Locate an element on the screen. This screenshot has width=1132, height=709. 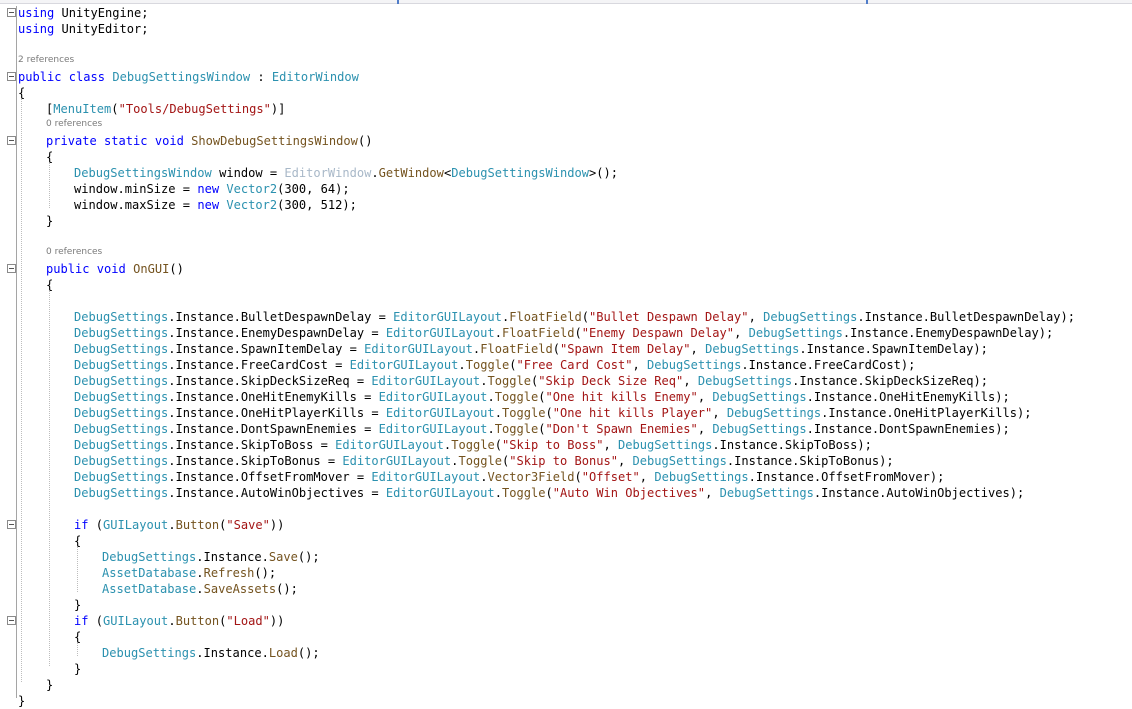
code-token: .Instance.FreeCardCost); is located at coordinates (828, 365).